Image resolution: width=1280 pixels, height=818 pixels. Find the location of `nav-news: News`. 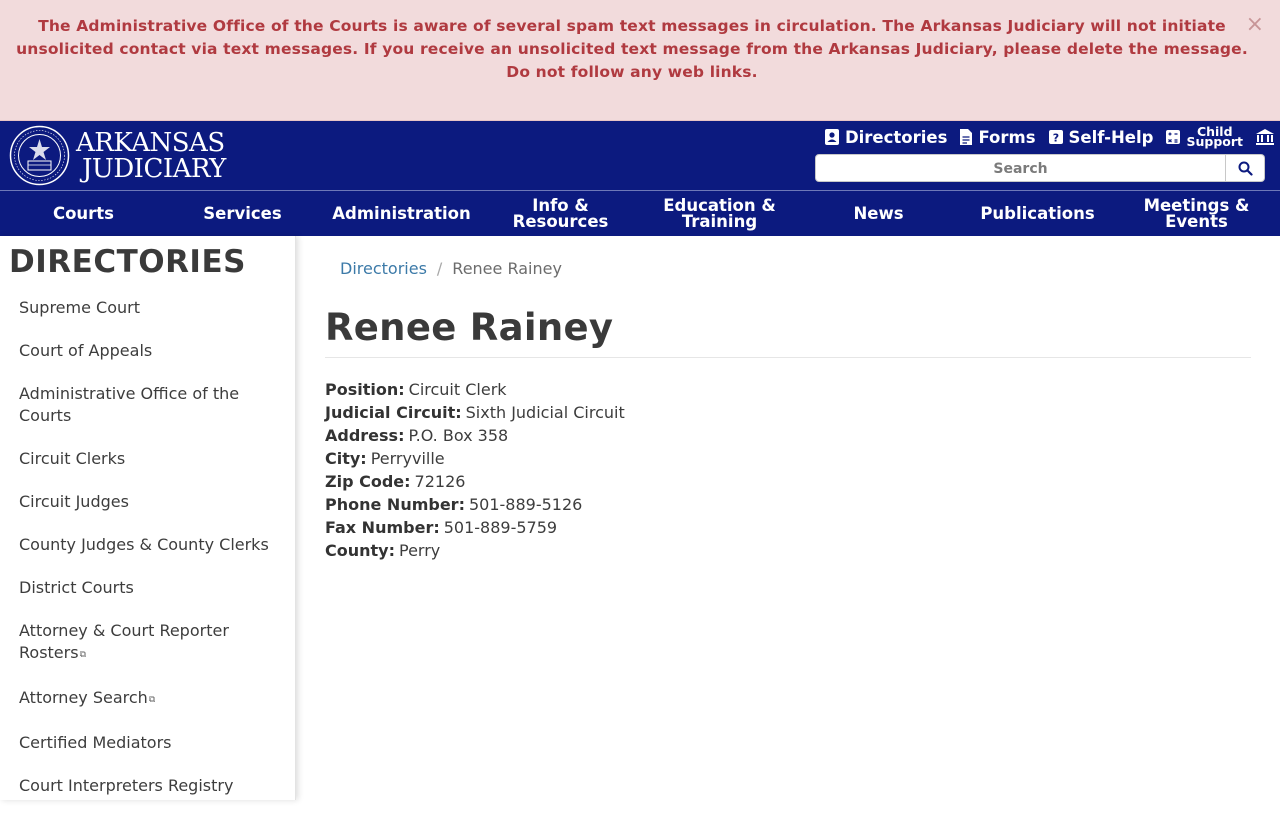

nav-news: News is located at coordinates (878, 213).